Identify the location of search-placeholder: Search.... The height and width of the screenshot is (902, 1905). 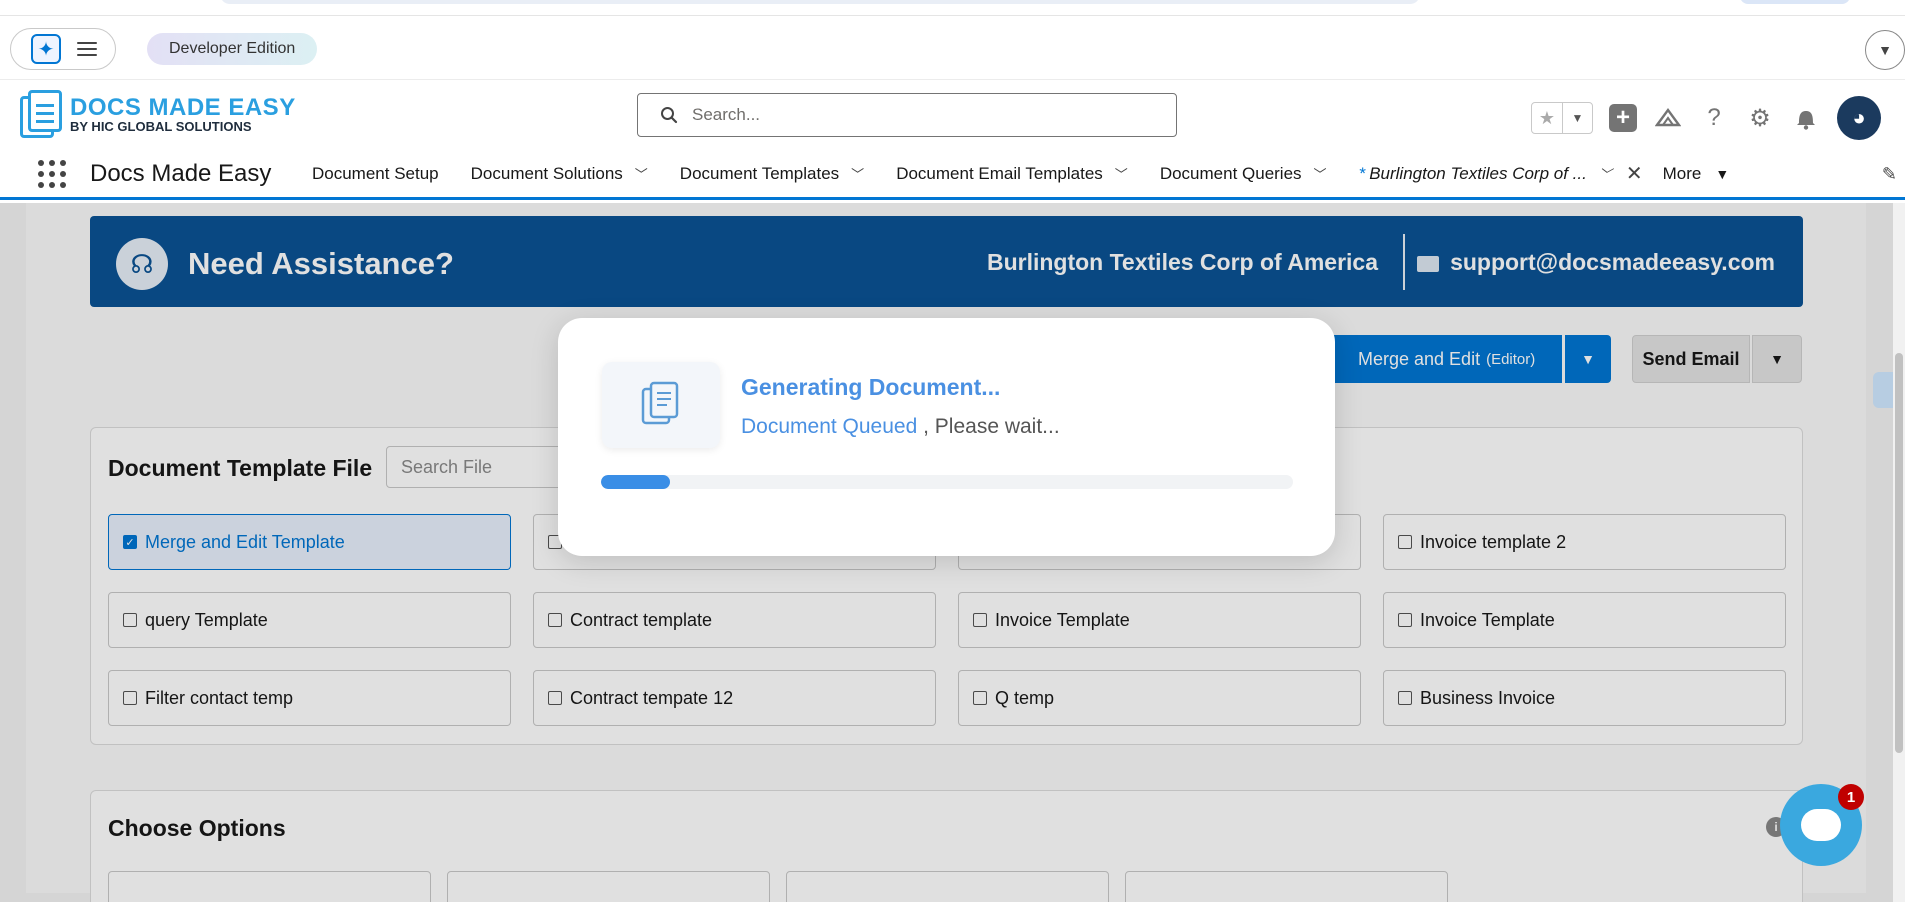
(726, 114).